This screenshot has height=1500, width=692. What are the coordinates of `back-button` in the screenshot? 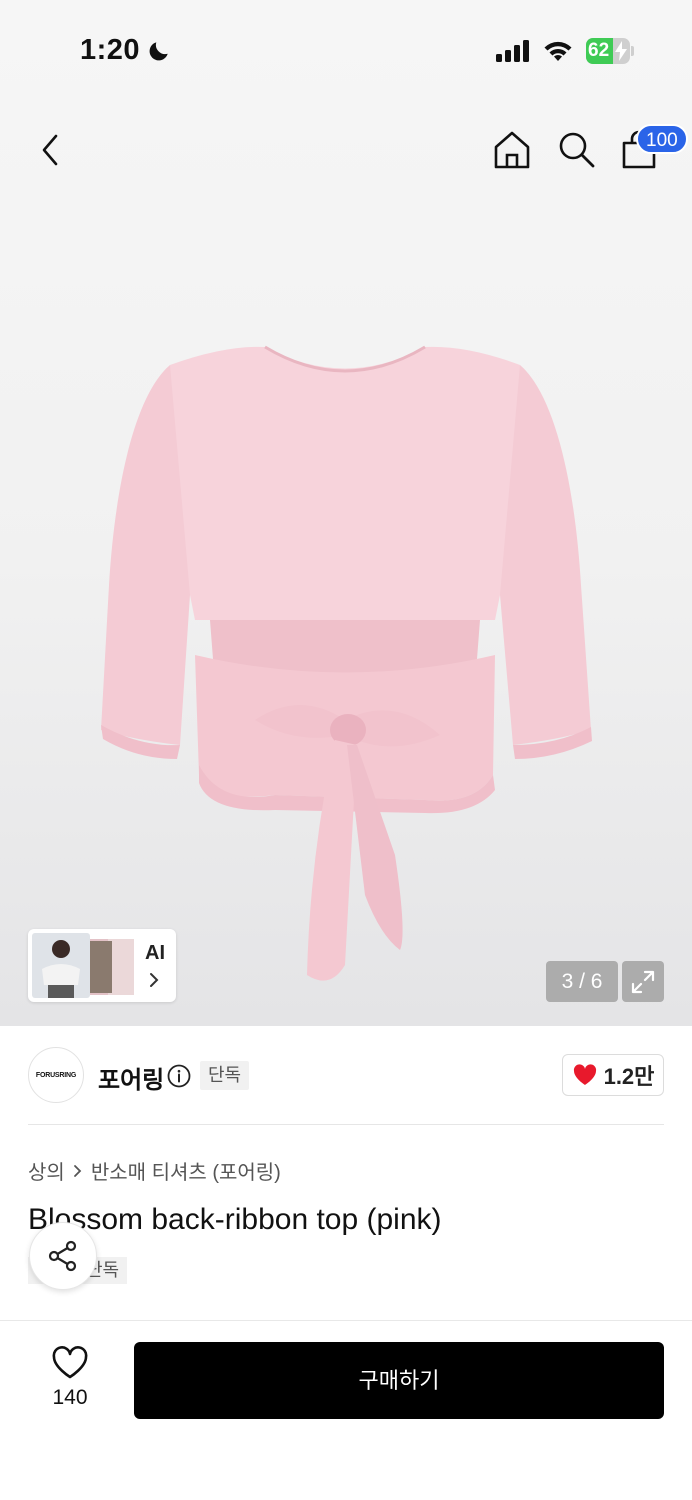 It's located at (50, 150).